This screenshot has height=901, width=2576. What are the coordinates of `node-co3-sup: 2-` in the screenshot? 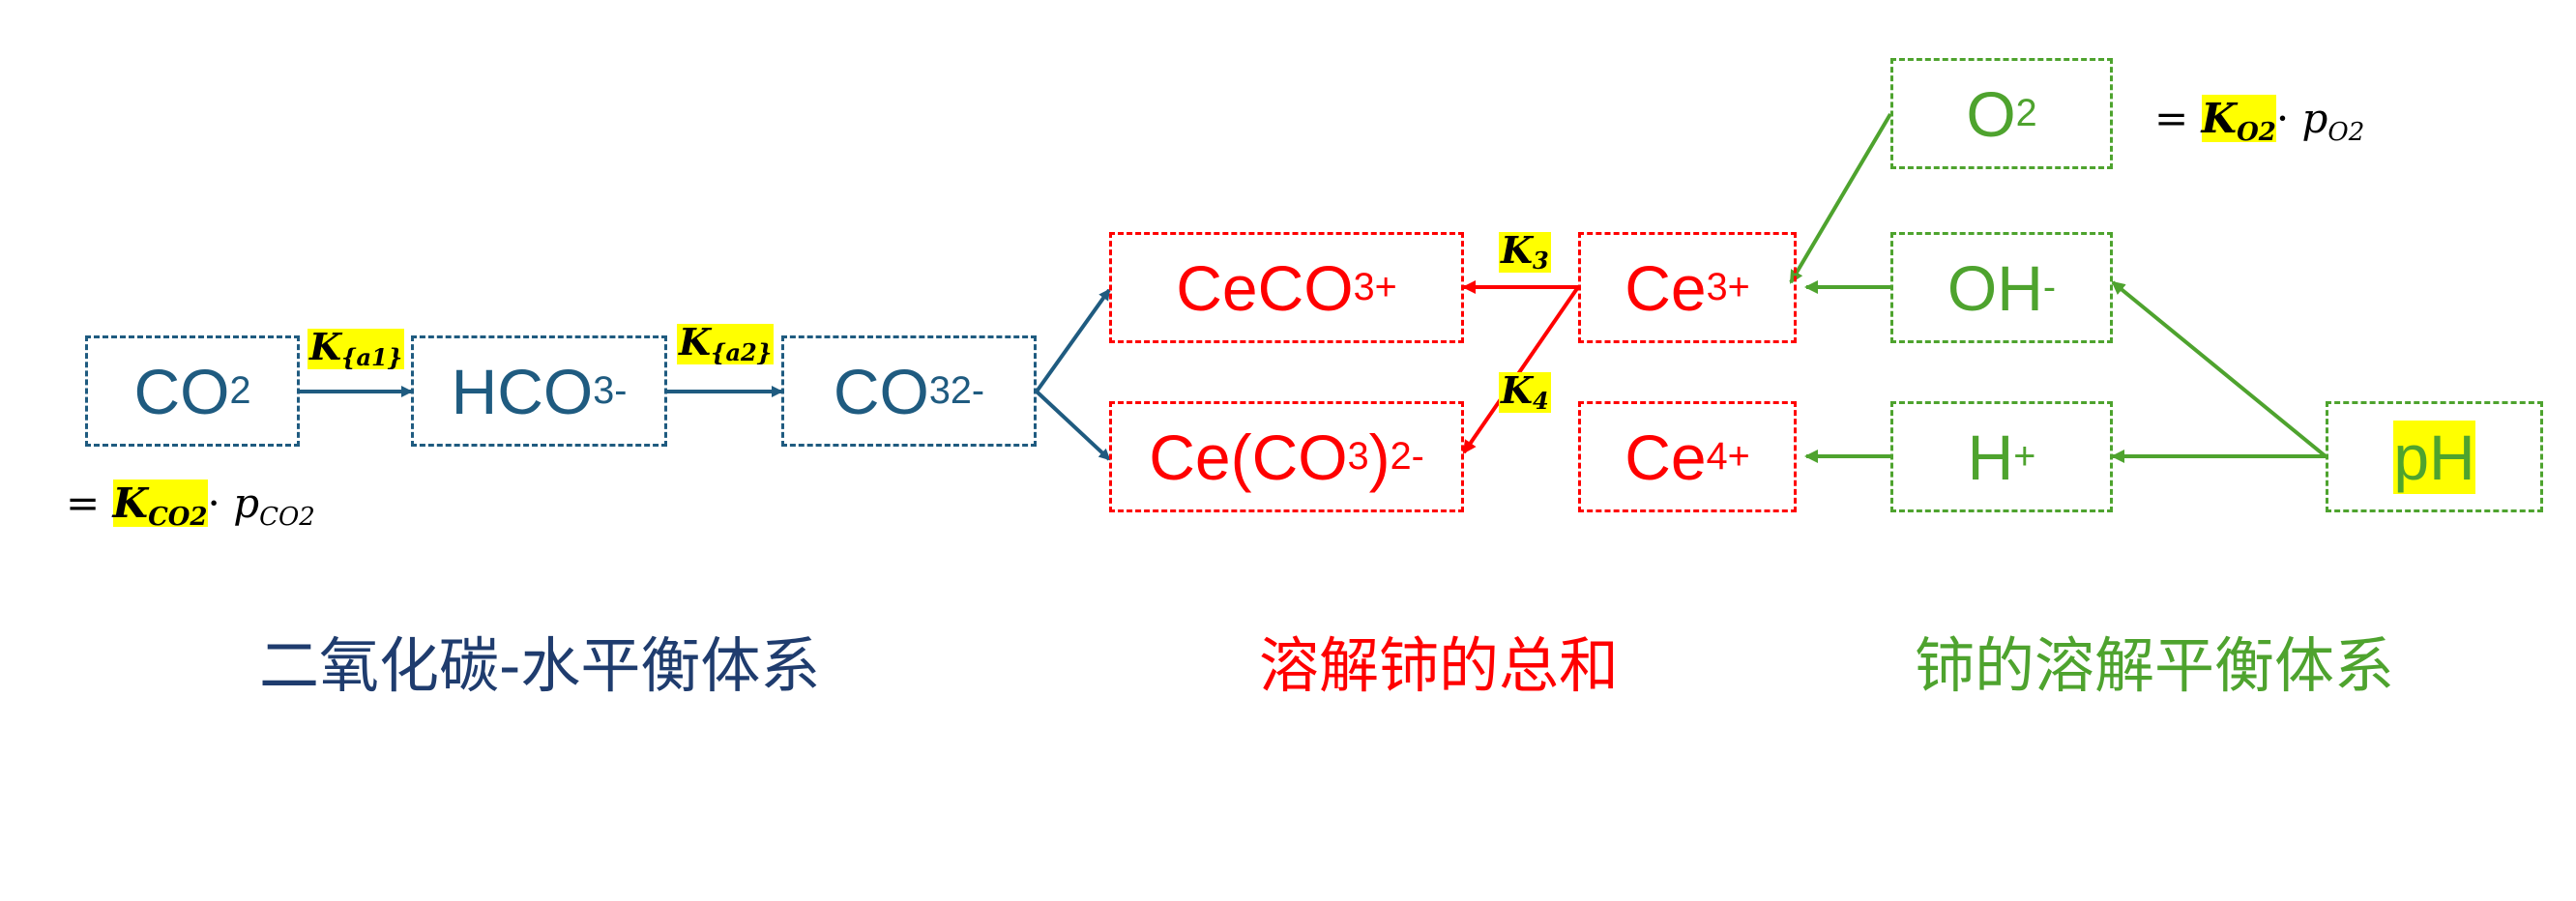 It's located at (967, 390).